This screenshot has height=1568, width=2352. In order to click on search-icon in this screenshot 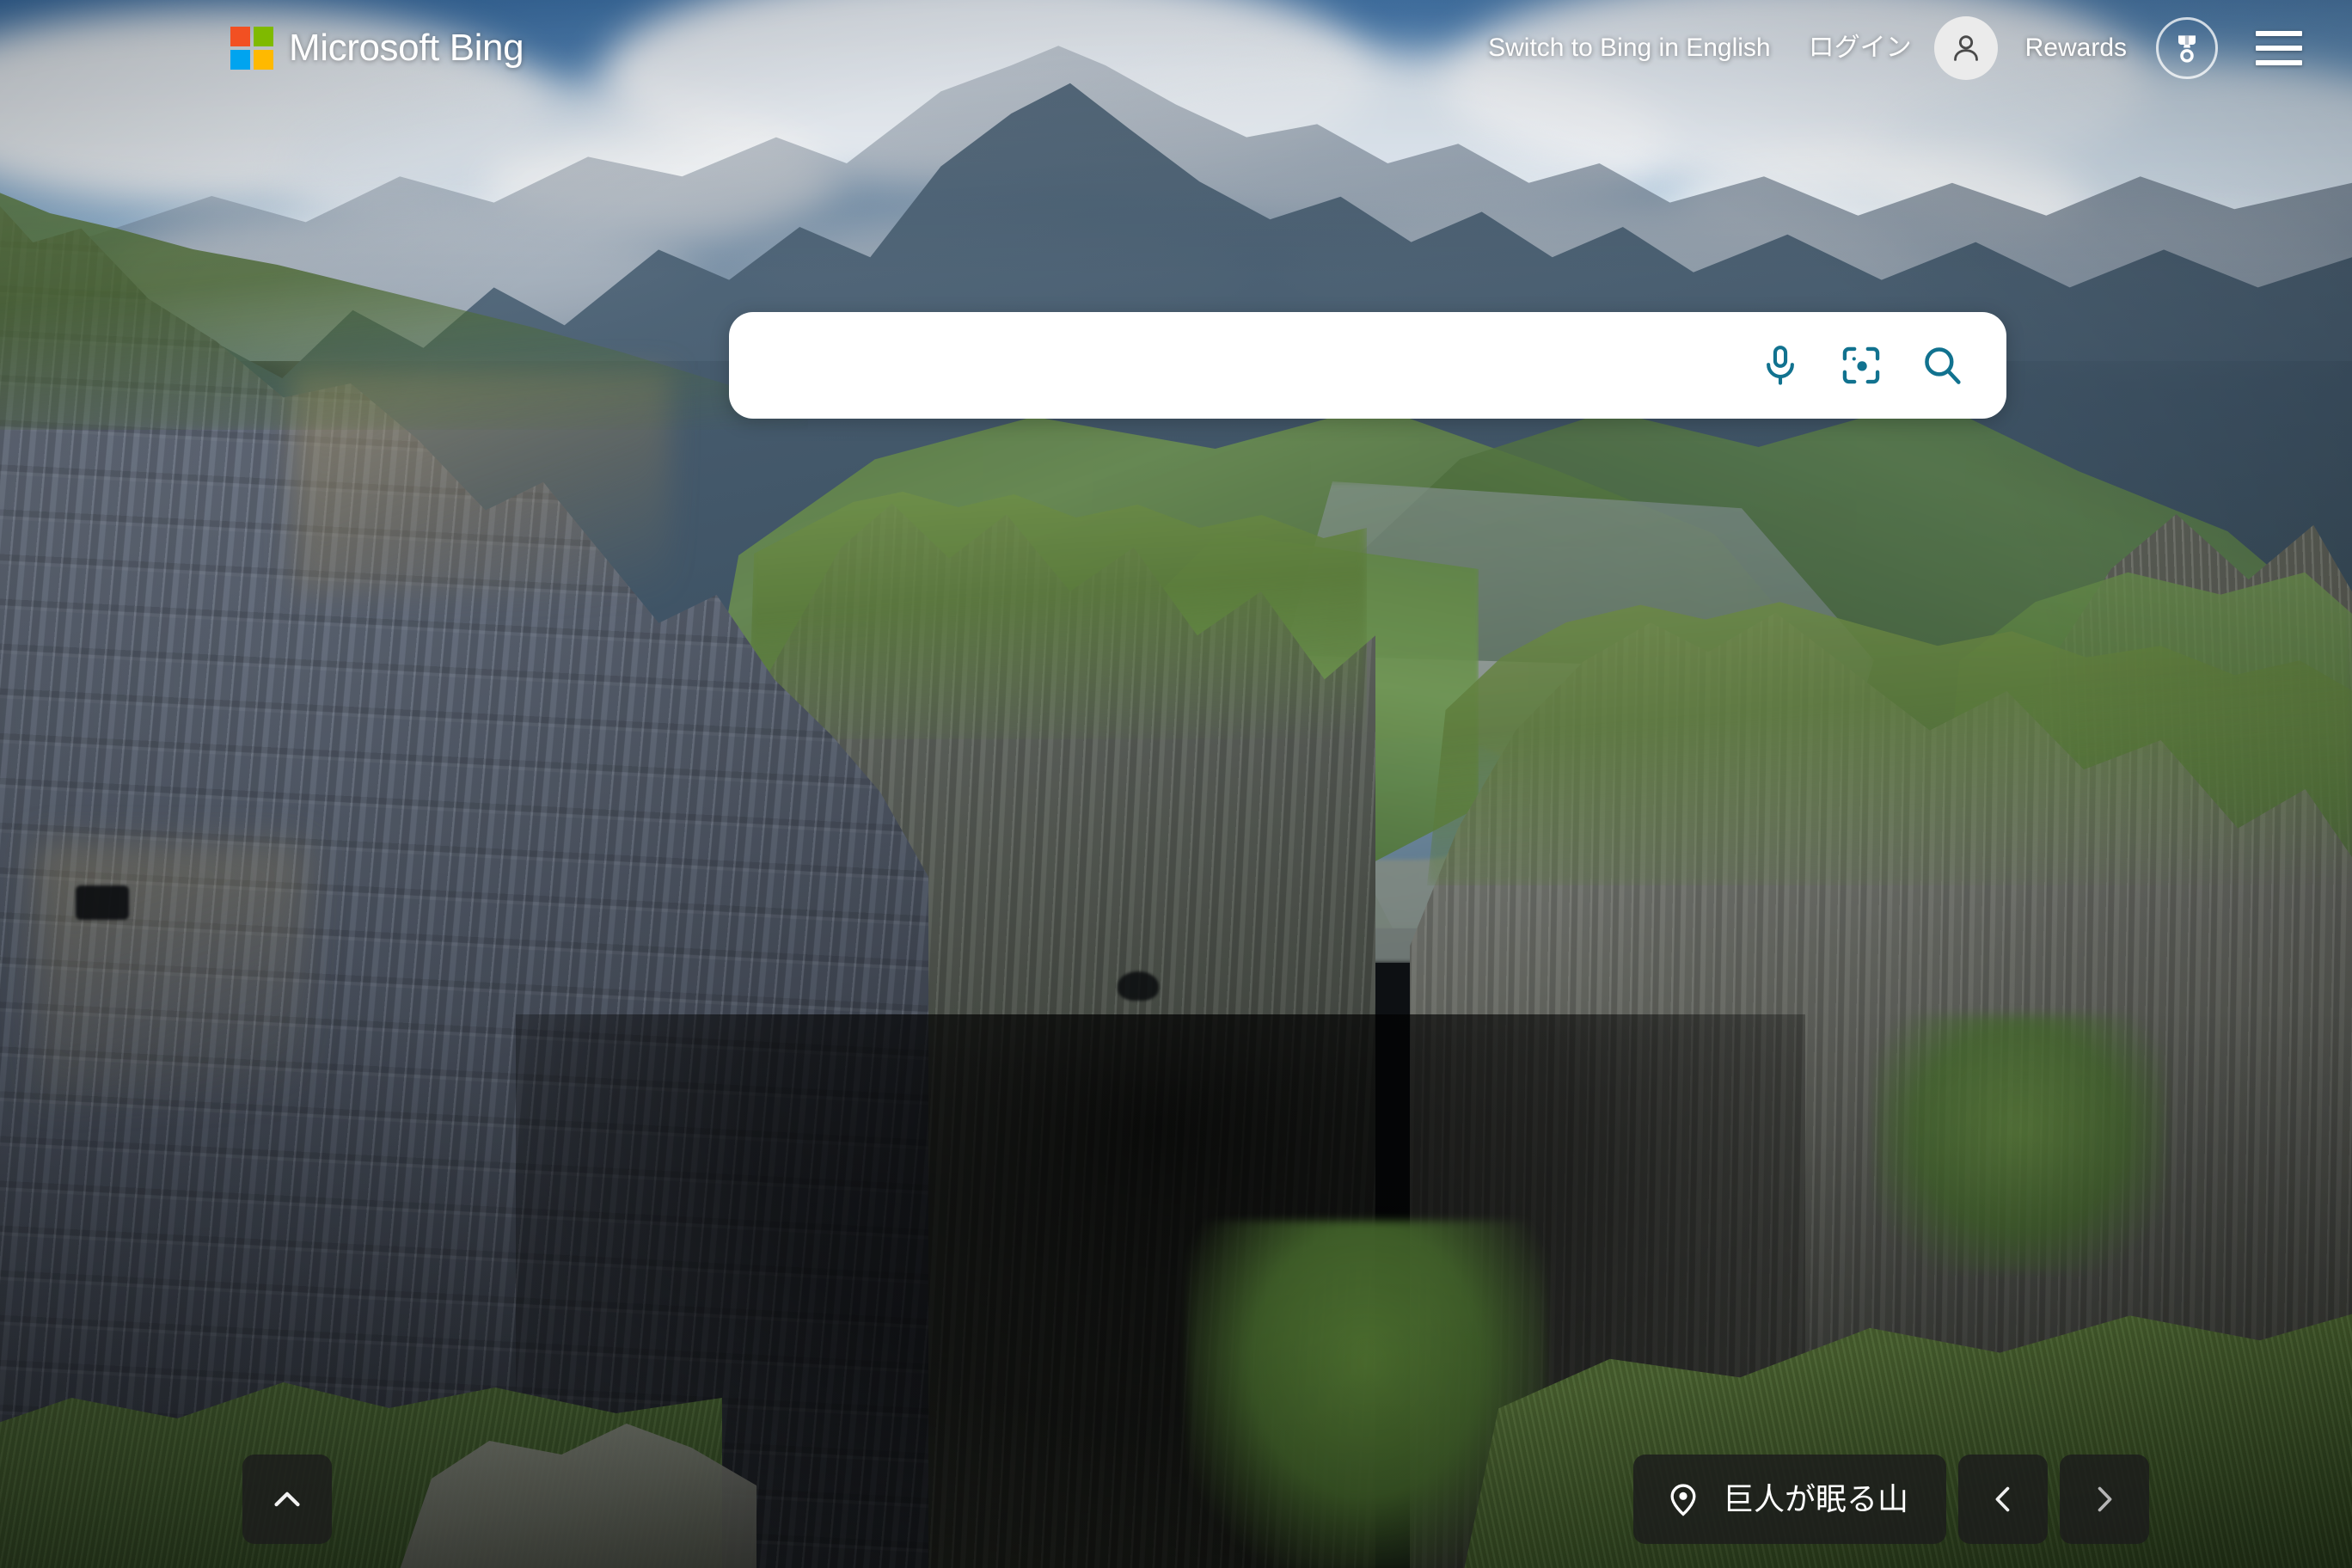, I will do `click(1943, 365)`.